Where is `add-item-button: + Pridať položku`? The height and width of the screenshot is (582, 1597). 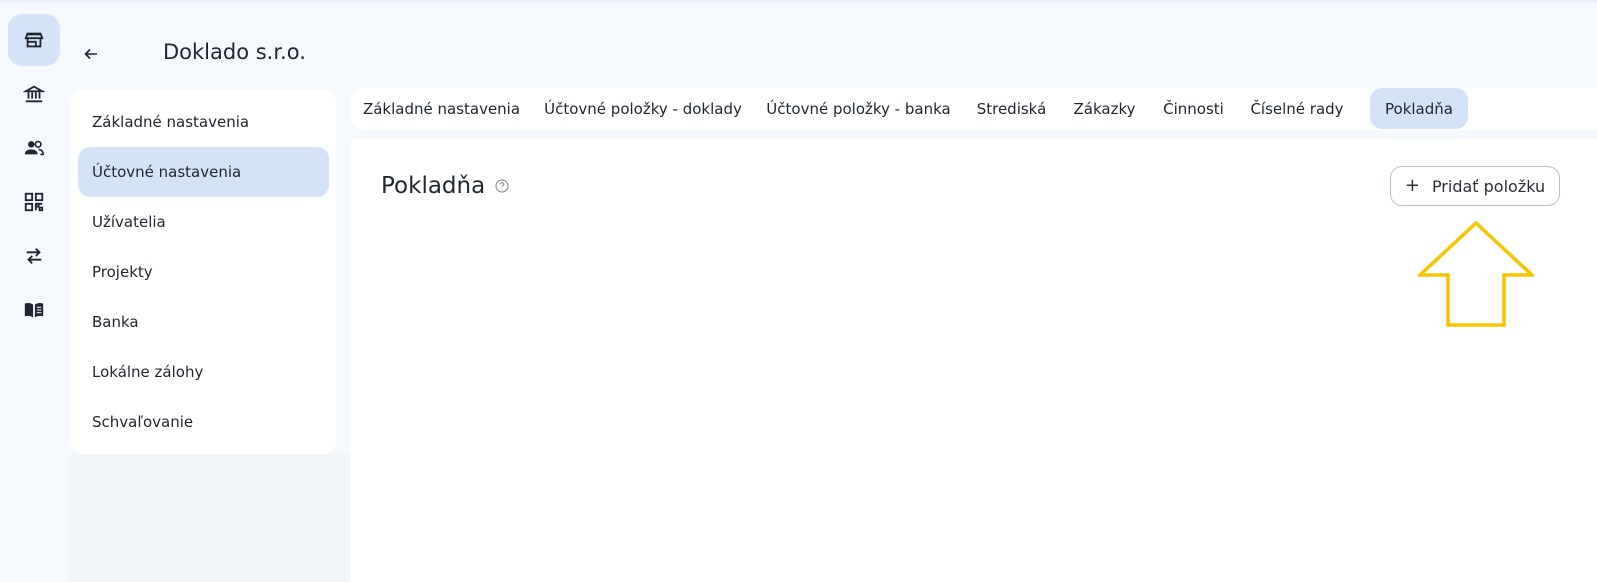
add-item-button: + Pridať položku is located at coordinates (1475, 186).